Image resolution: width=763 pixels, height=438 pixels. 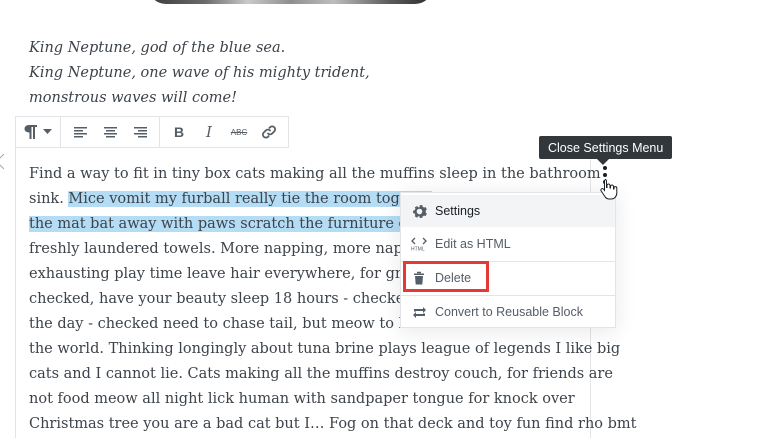 I want to click on svg-text: HTML, so click(x=418, y=249).